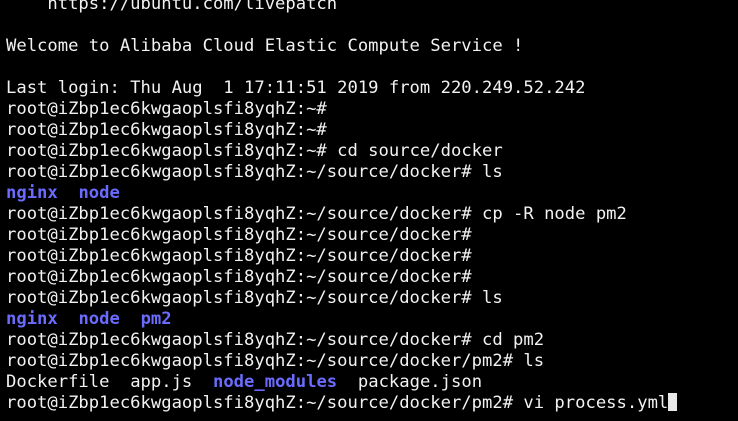 Image resolution: width=738 pixels, height=421 pixels. Describe the element at coordinates (172, 7) in the screenshot. I see `livepatch-line: https://ubuntu.com/livepatch` at that location.